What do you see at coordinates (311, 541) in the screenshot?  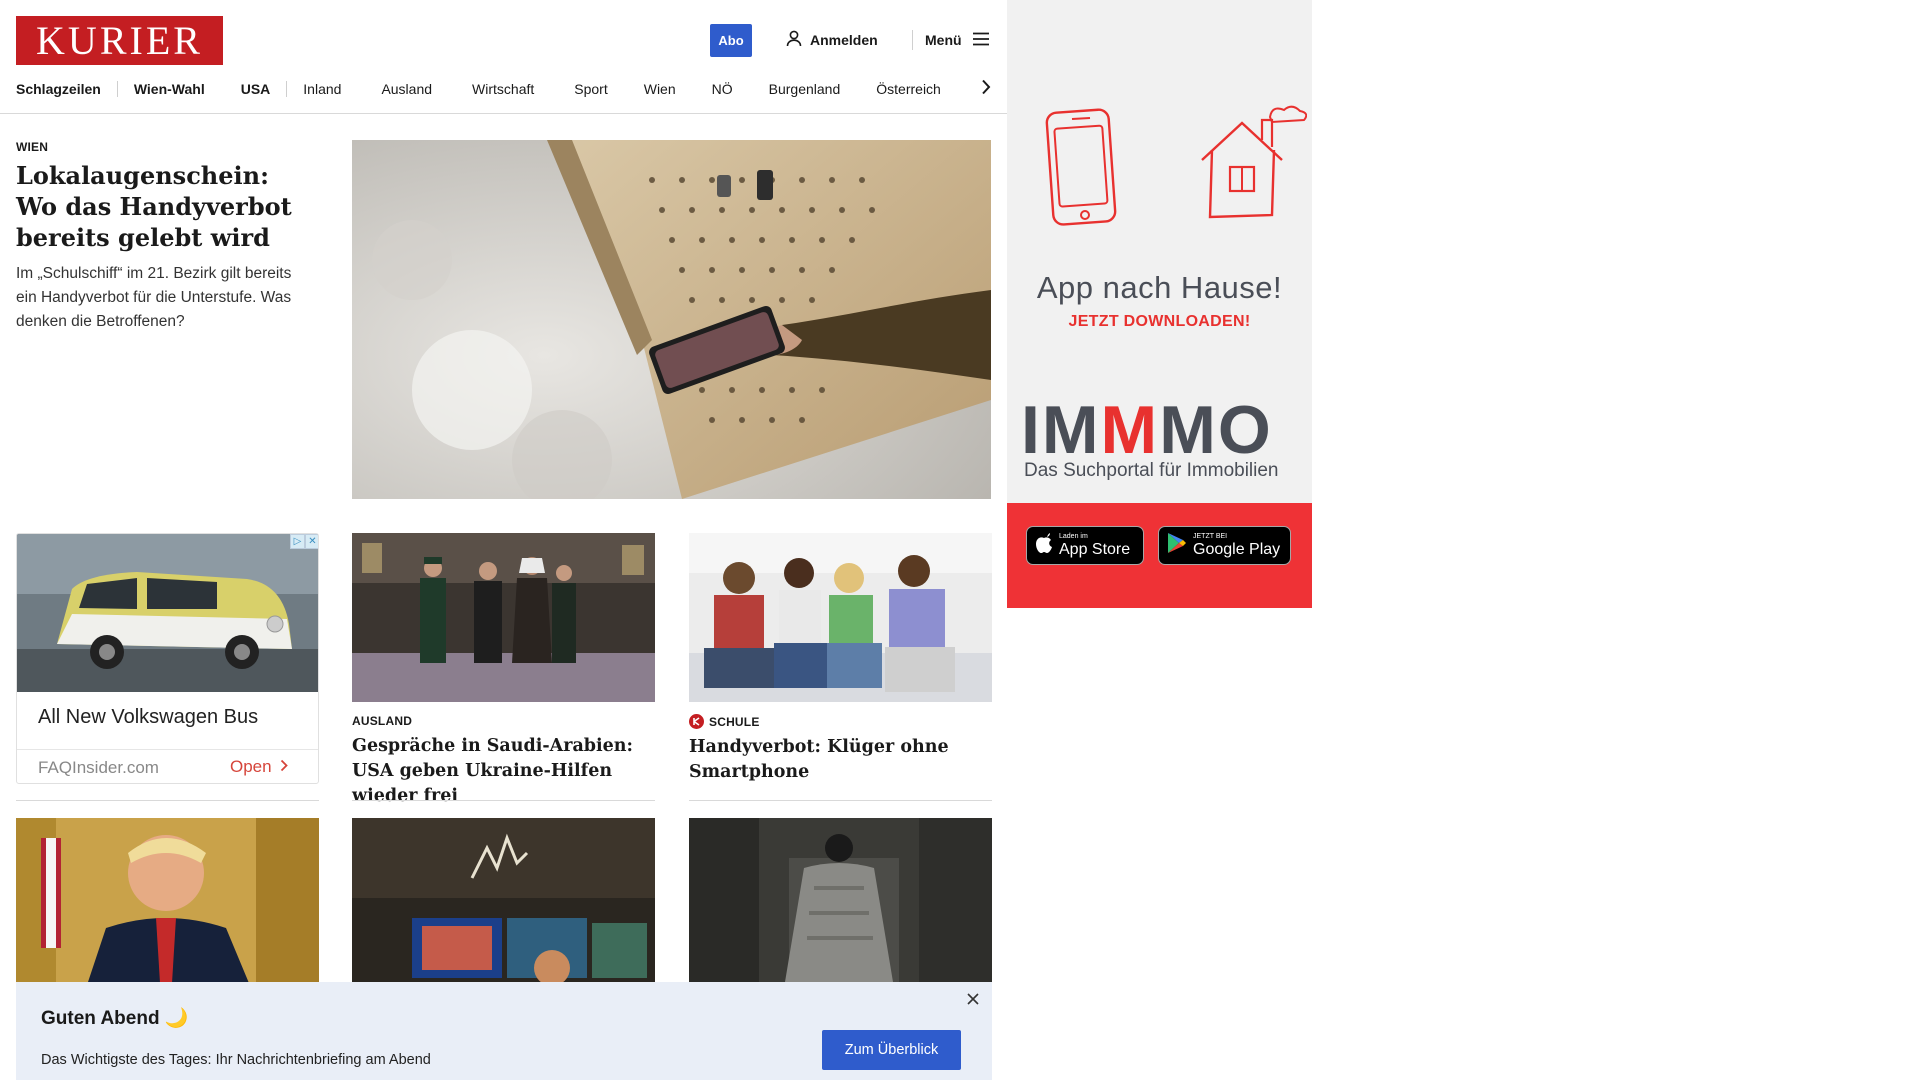 I see `close-icon: ✕` at bounding box center [311, 541].